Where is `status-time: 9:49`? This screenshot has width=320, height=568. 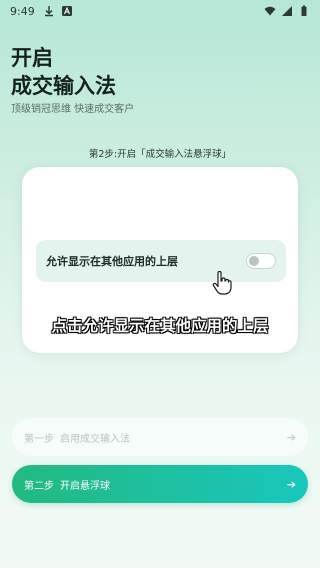
status-time: 9:49 is located at coordinates (22, 11).